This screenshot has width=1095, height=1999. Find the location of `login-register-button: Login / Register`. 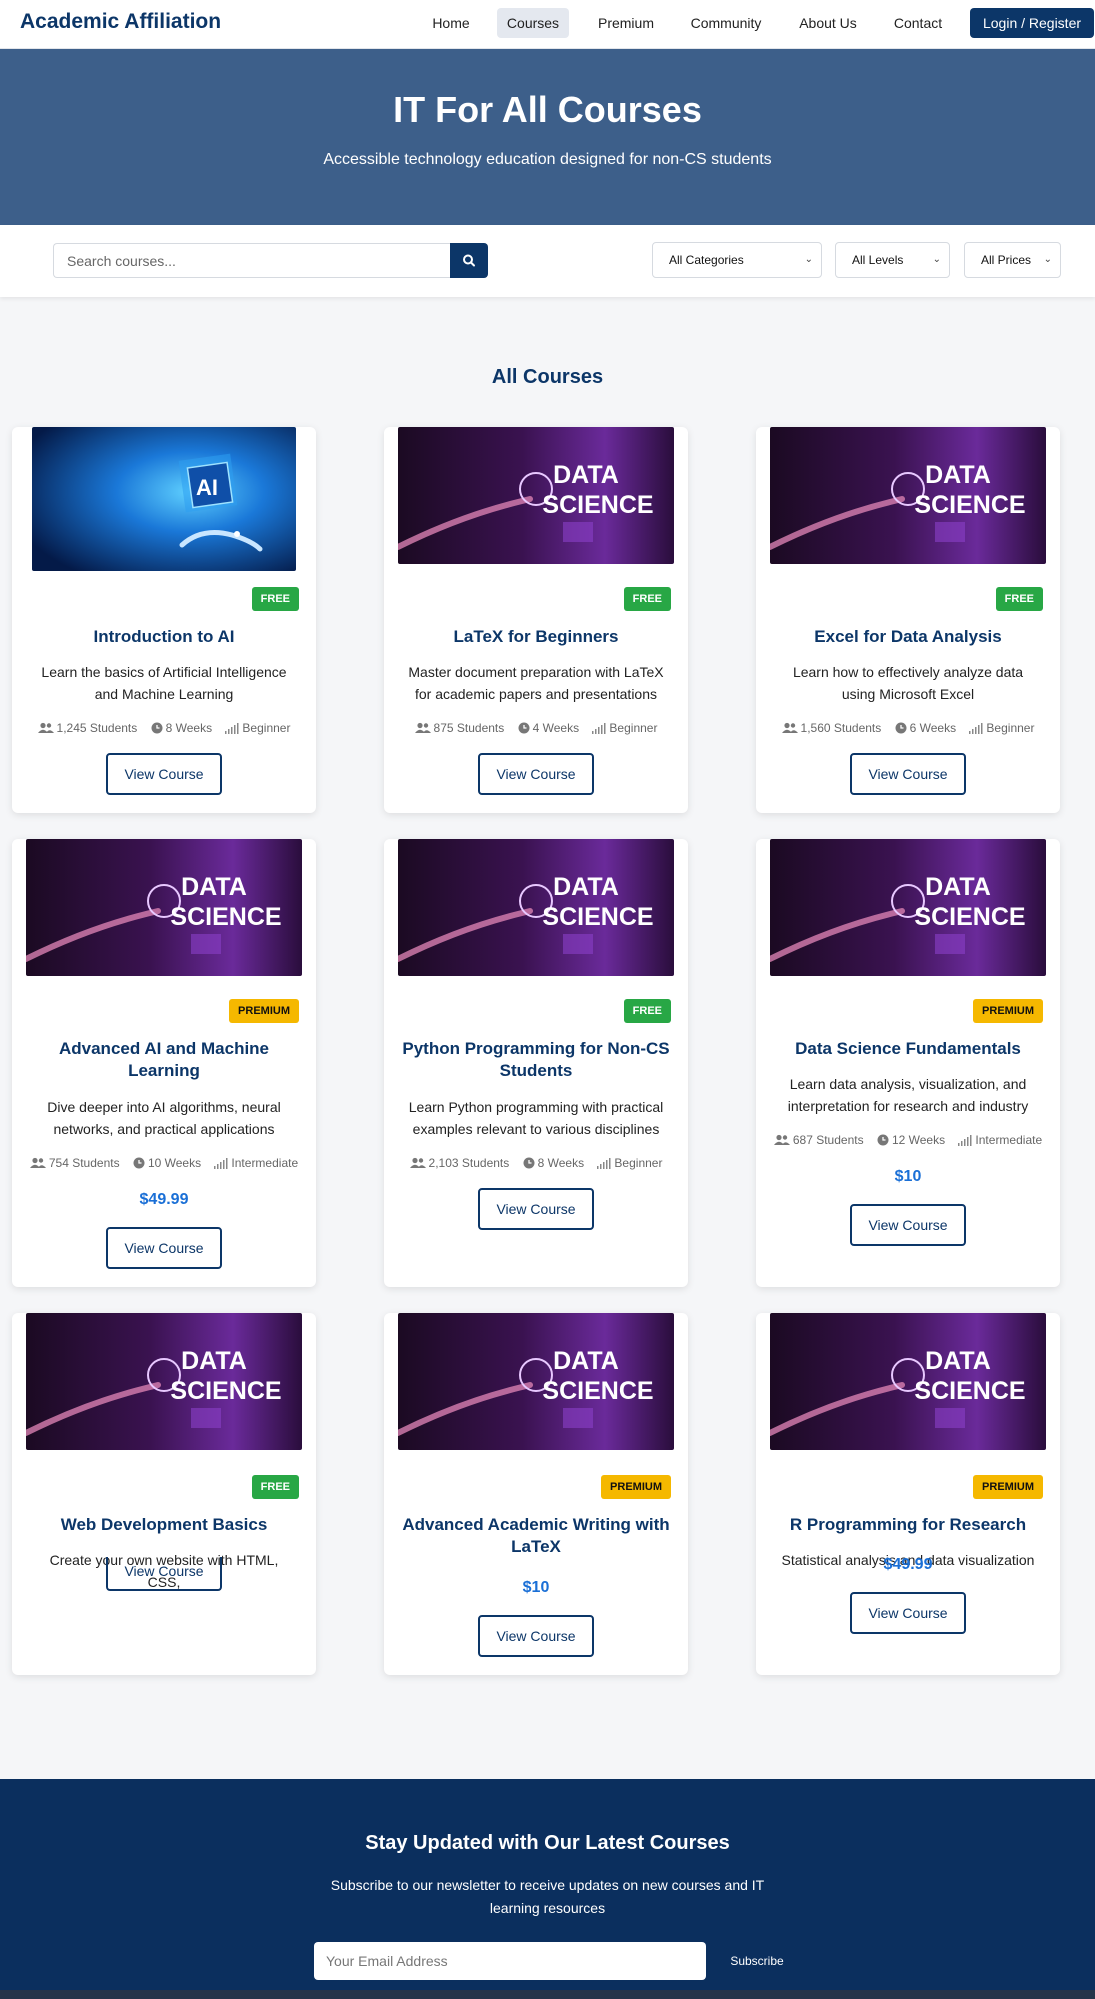

login-register-button: Login / Register is located at coordinates (1032, 23).